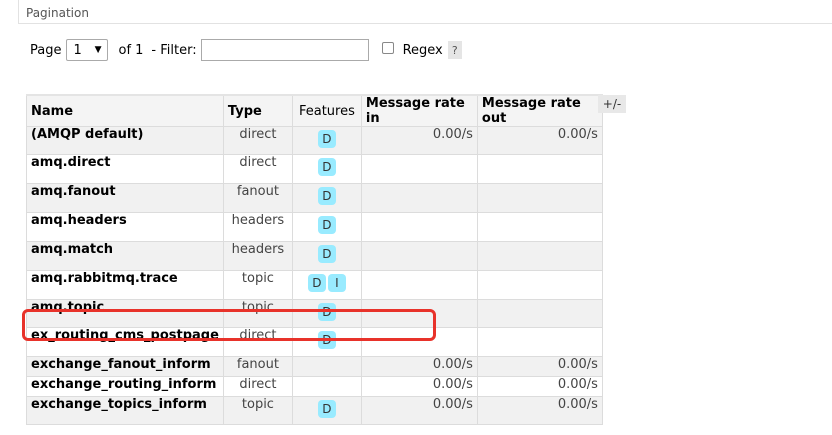 The width and height of the screenshot is (832, 435). I want to click on exchange-name-link: amq.fanout, so click(125, 198).